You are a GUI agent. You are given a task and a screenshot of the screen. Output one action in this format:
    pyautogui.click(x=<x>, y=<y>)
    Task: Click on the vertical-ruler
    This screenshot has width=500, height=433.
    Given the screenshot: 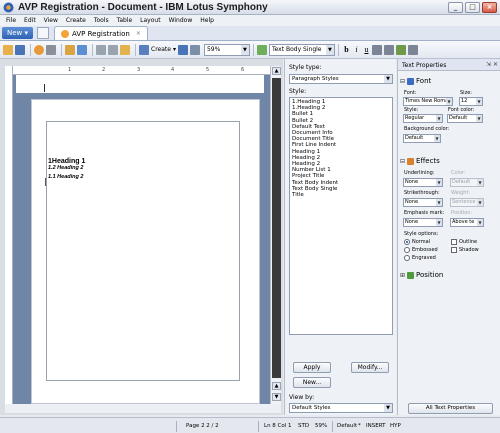 What is the action you would take?
    pyautogui.click(x=9, y=235)
    